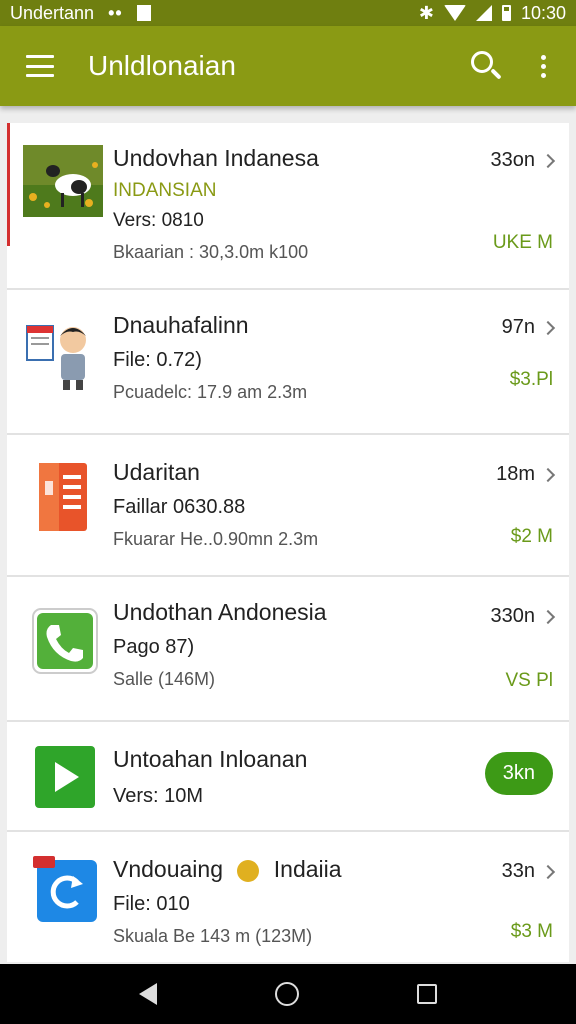  I want to click on menu-icon, so click(40, 66).